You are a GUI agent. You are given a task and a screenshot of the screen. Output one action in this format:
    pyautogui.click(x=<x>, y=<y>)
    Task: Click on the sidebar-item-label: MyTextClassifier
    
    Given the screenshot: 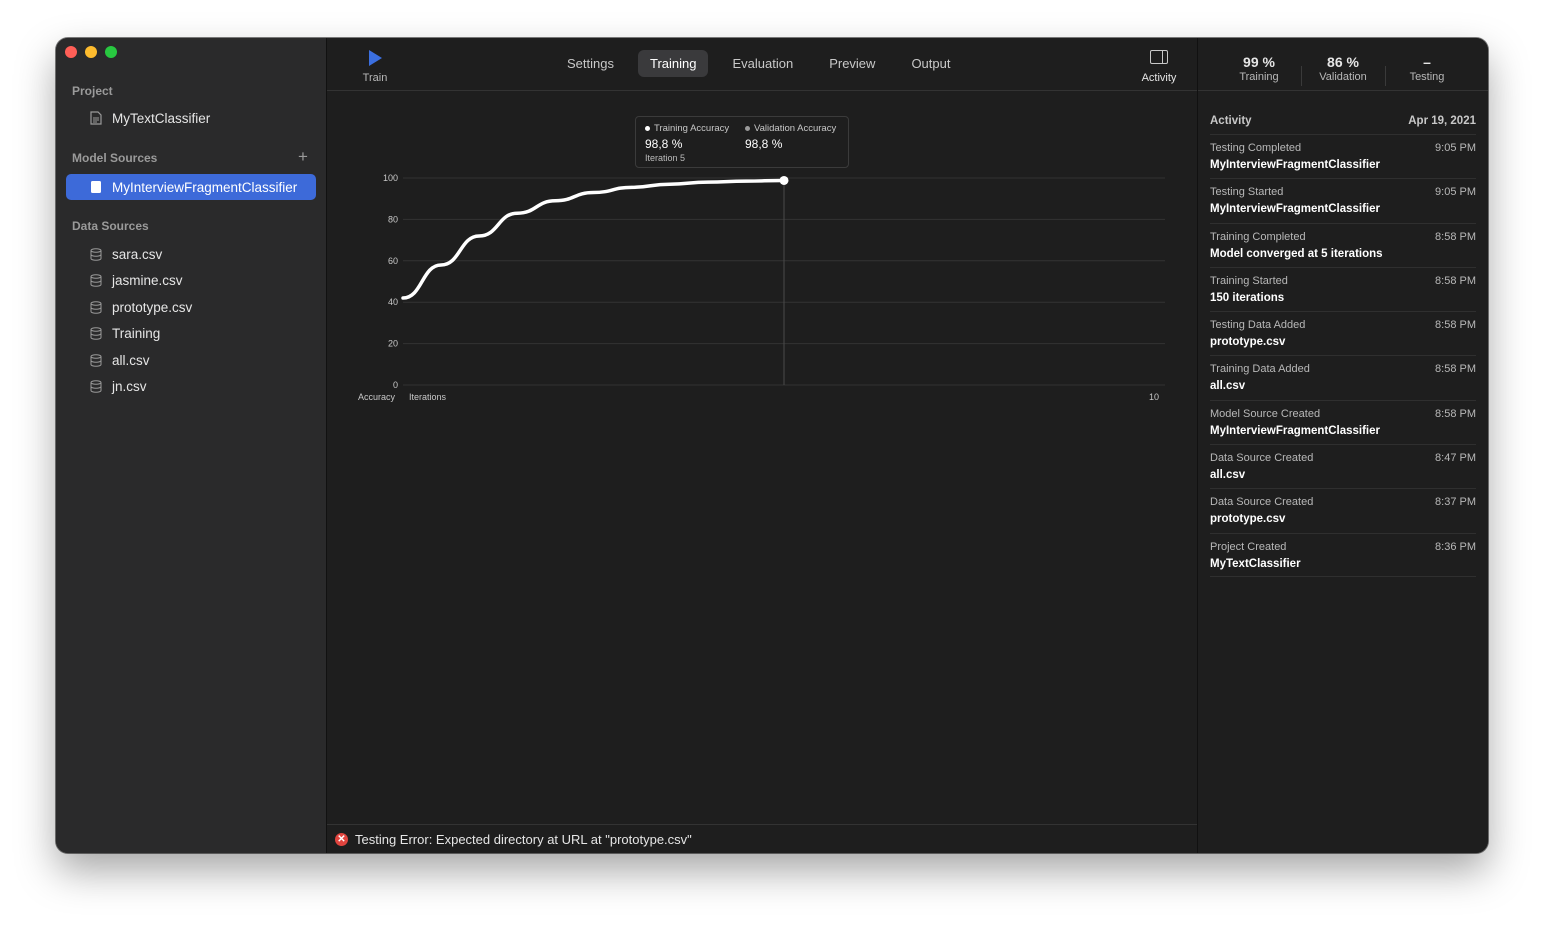 What is the action you would take?
    pyautogui.click(x=161, y=118)
    